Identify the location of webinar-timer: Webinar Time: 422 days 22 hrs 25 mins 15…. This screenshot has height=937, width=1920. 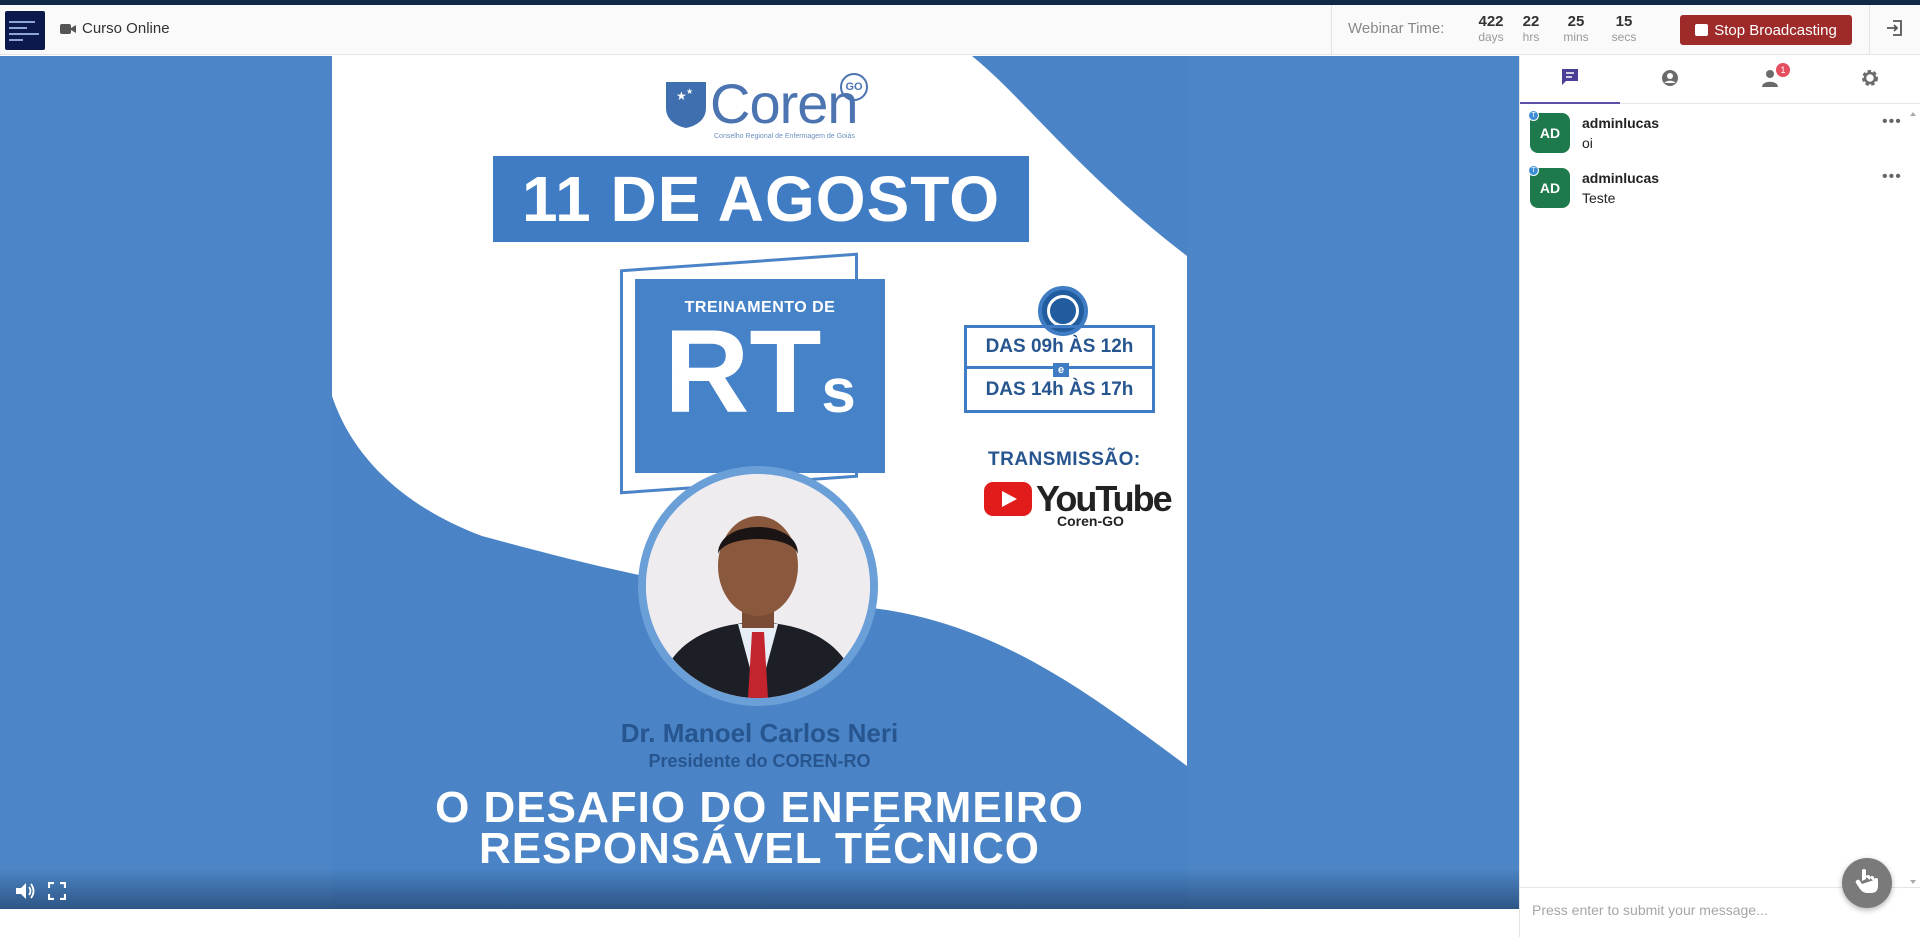
(1497, 30).